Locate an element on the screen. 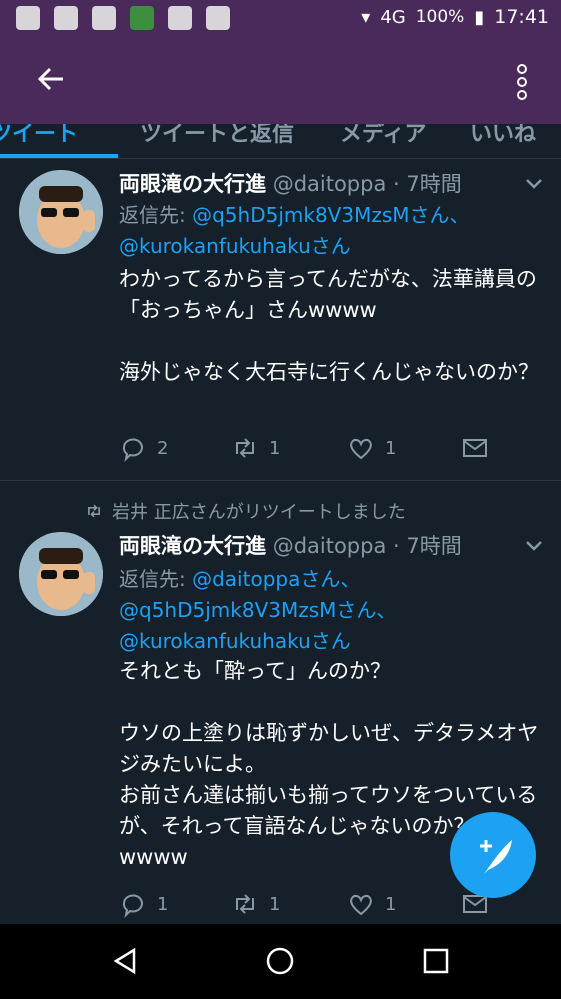 This screenshot has height=999, width=561. share-button is located at coordinates (475, 448).